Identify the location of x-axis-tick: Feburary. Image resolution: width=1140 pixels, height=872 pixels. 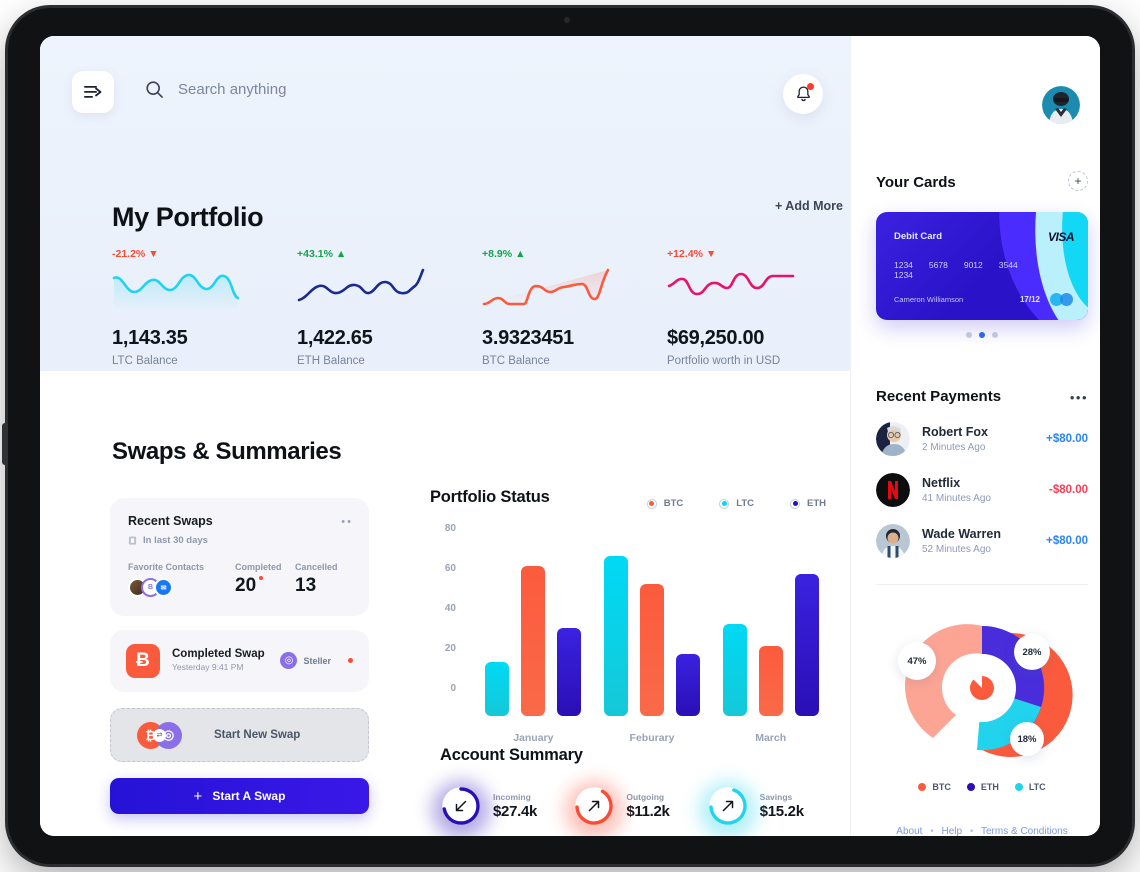
(652, 738).